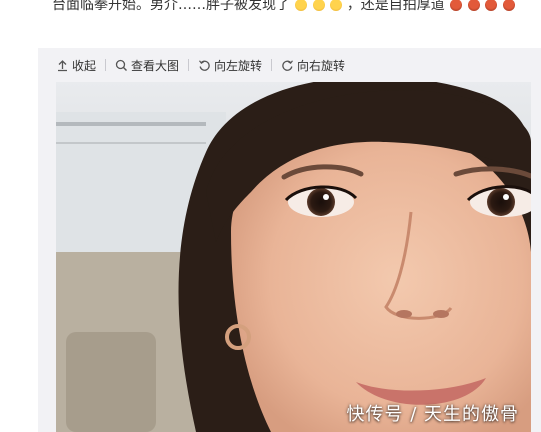 This screenshot has width=541, height=432. I want to click on rotate-left-label: 向左旋转, so click(238, 65).